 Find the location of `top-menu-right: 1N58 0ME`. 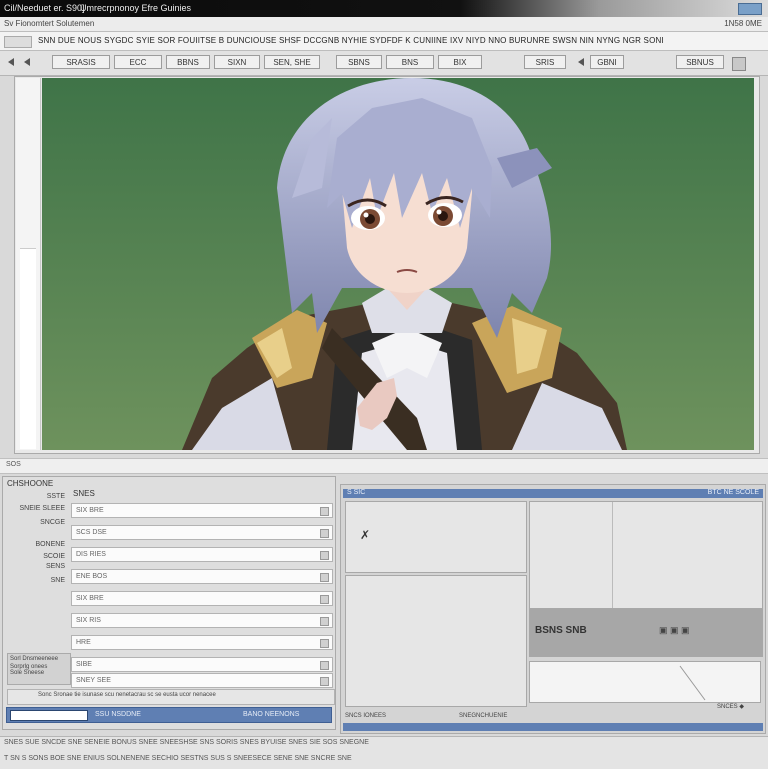

top-menu-right: 1N58 0ME is located at coordinates (743, 23).